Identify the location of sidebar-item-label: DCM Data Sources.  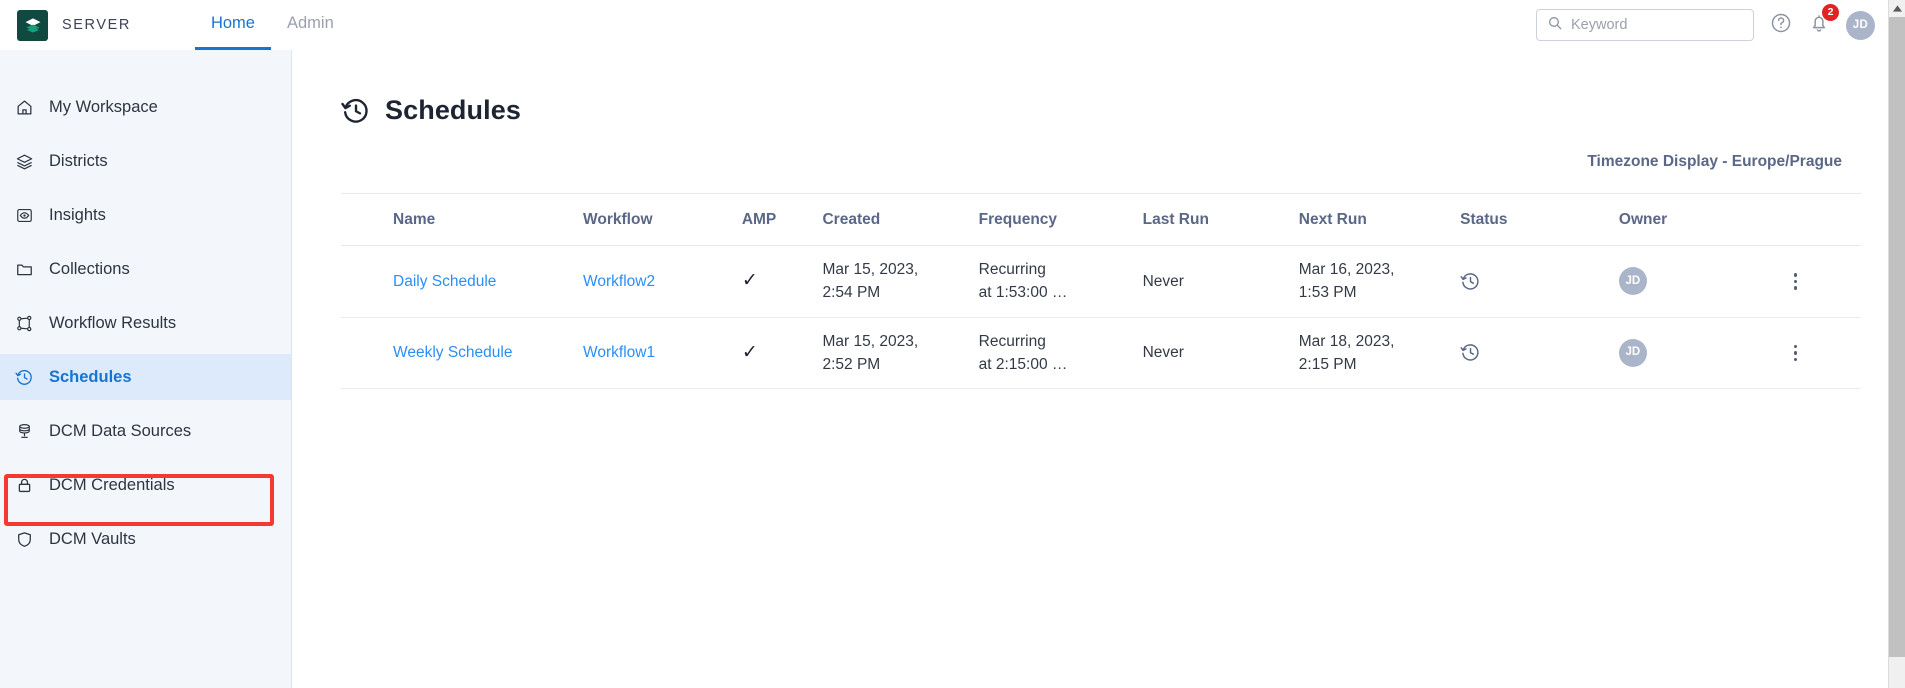
(120, 430).